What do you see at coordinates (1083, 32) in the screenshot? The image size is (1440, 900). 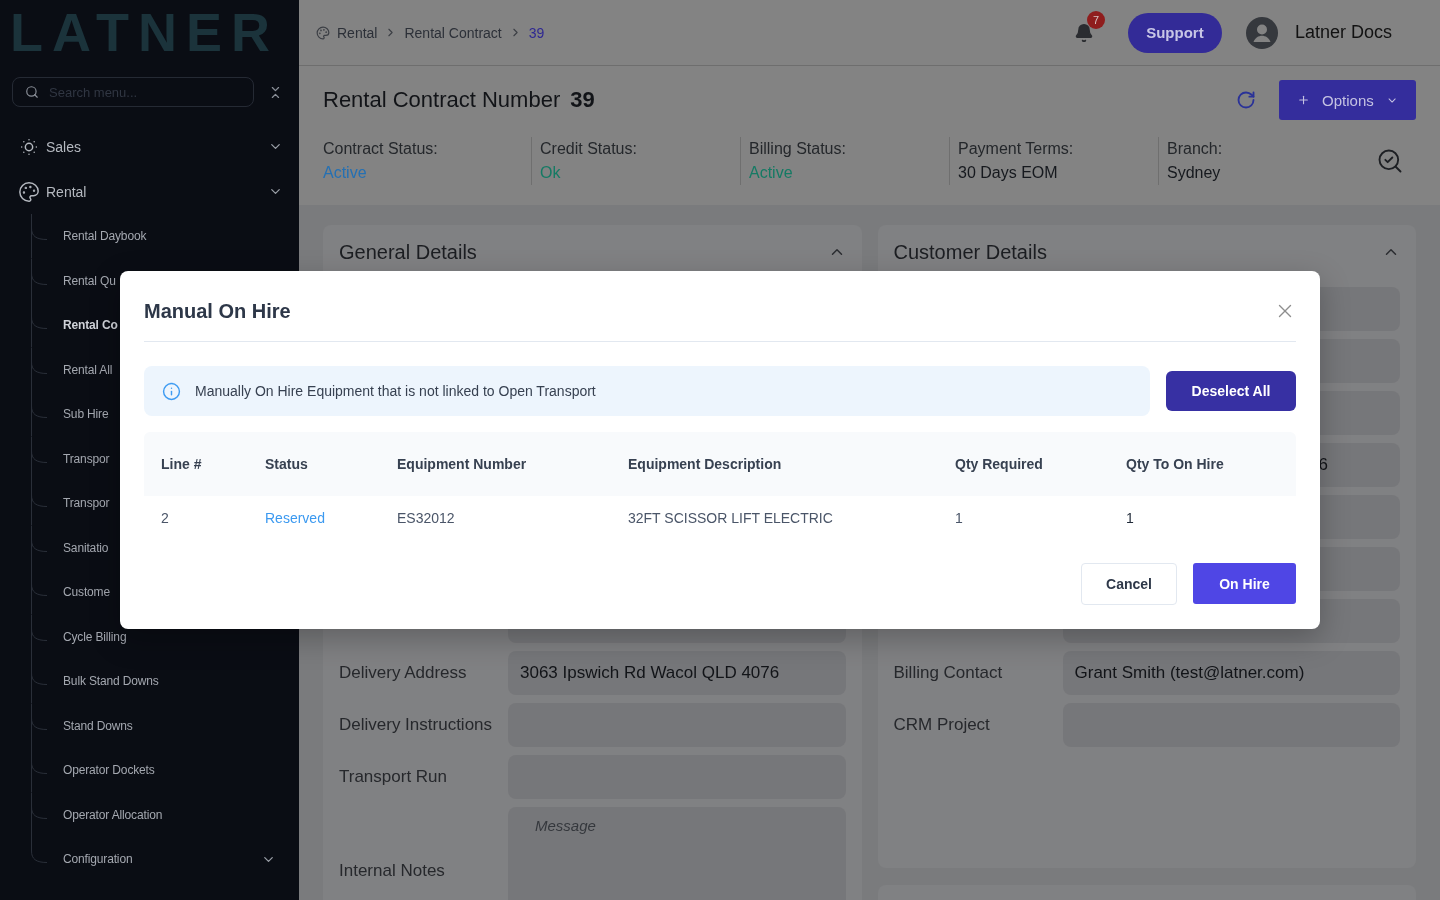 I see `bell-icon` at bounding box center [1083, 32].